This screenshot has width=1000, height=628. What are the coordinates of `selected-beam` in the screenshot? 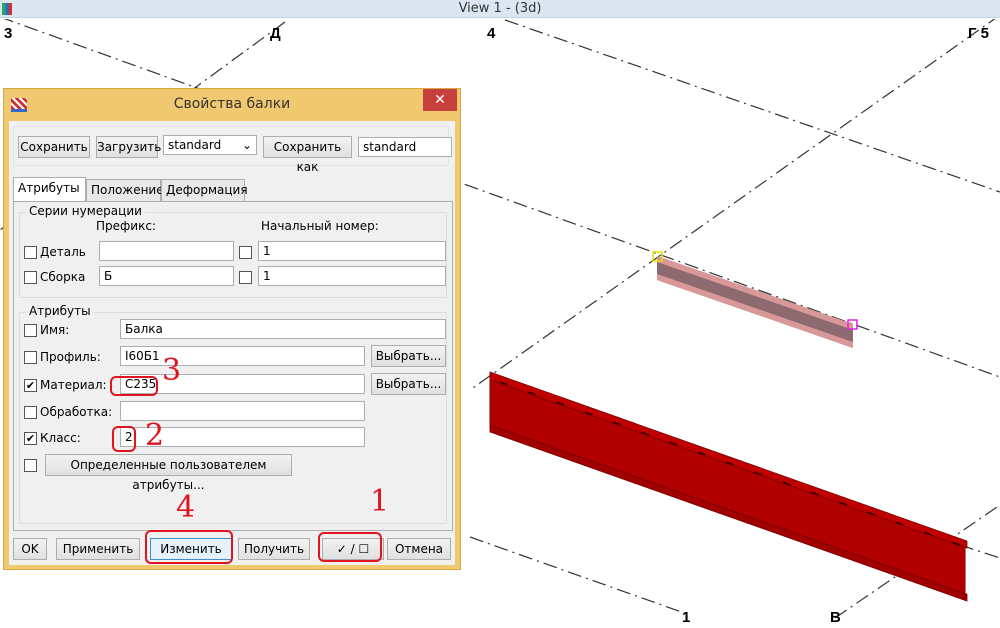 It's located at (755, 299).